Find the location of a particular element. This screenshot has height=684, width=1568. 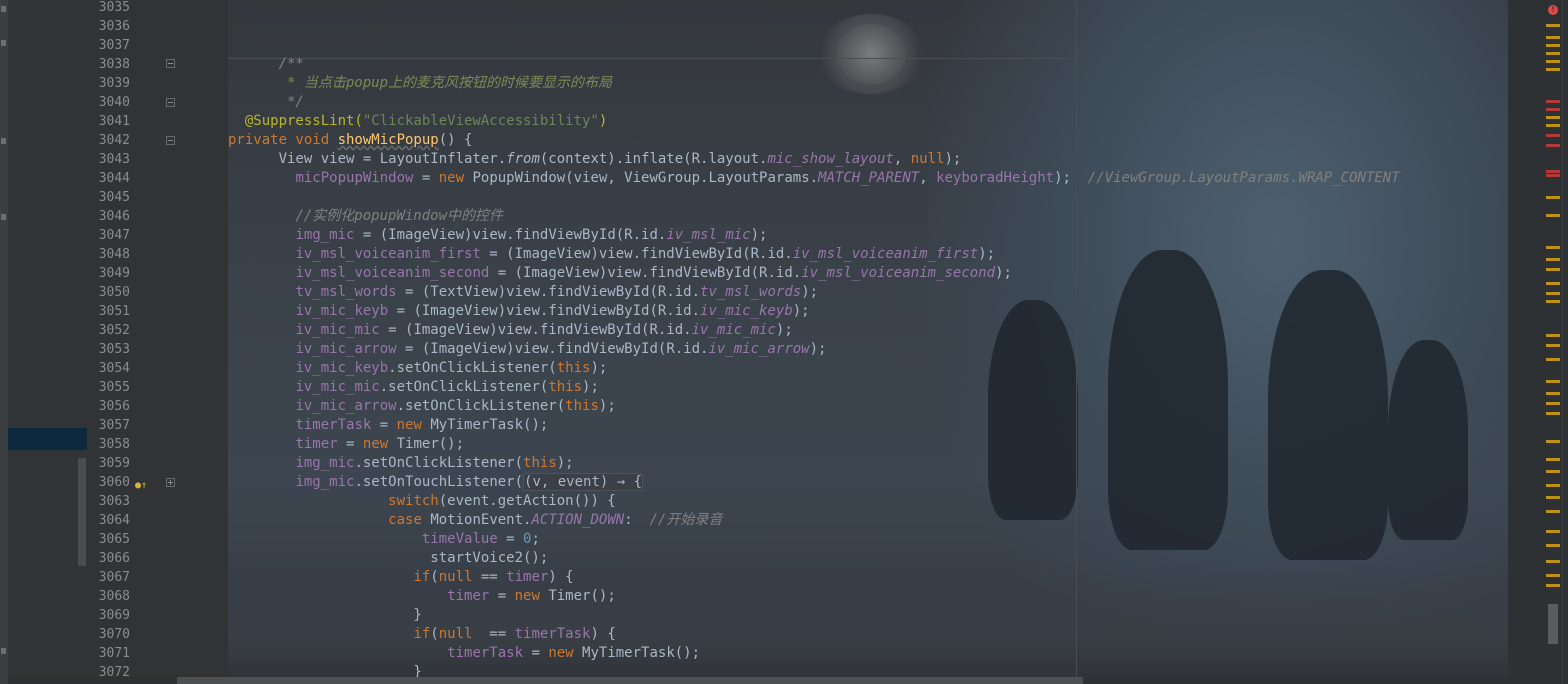

code-line: switch(event.getAction()) { is located at coordinates (868, 501).